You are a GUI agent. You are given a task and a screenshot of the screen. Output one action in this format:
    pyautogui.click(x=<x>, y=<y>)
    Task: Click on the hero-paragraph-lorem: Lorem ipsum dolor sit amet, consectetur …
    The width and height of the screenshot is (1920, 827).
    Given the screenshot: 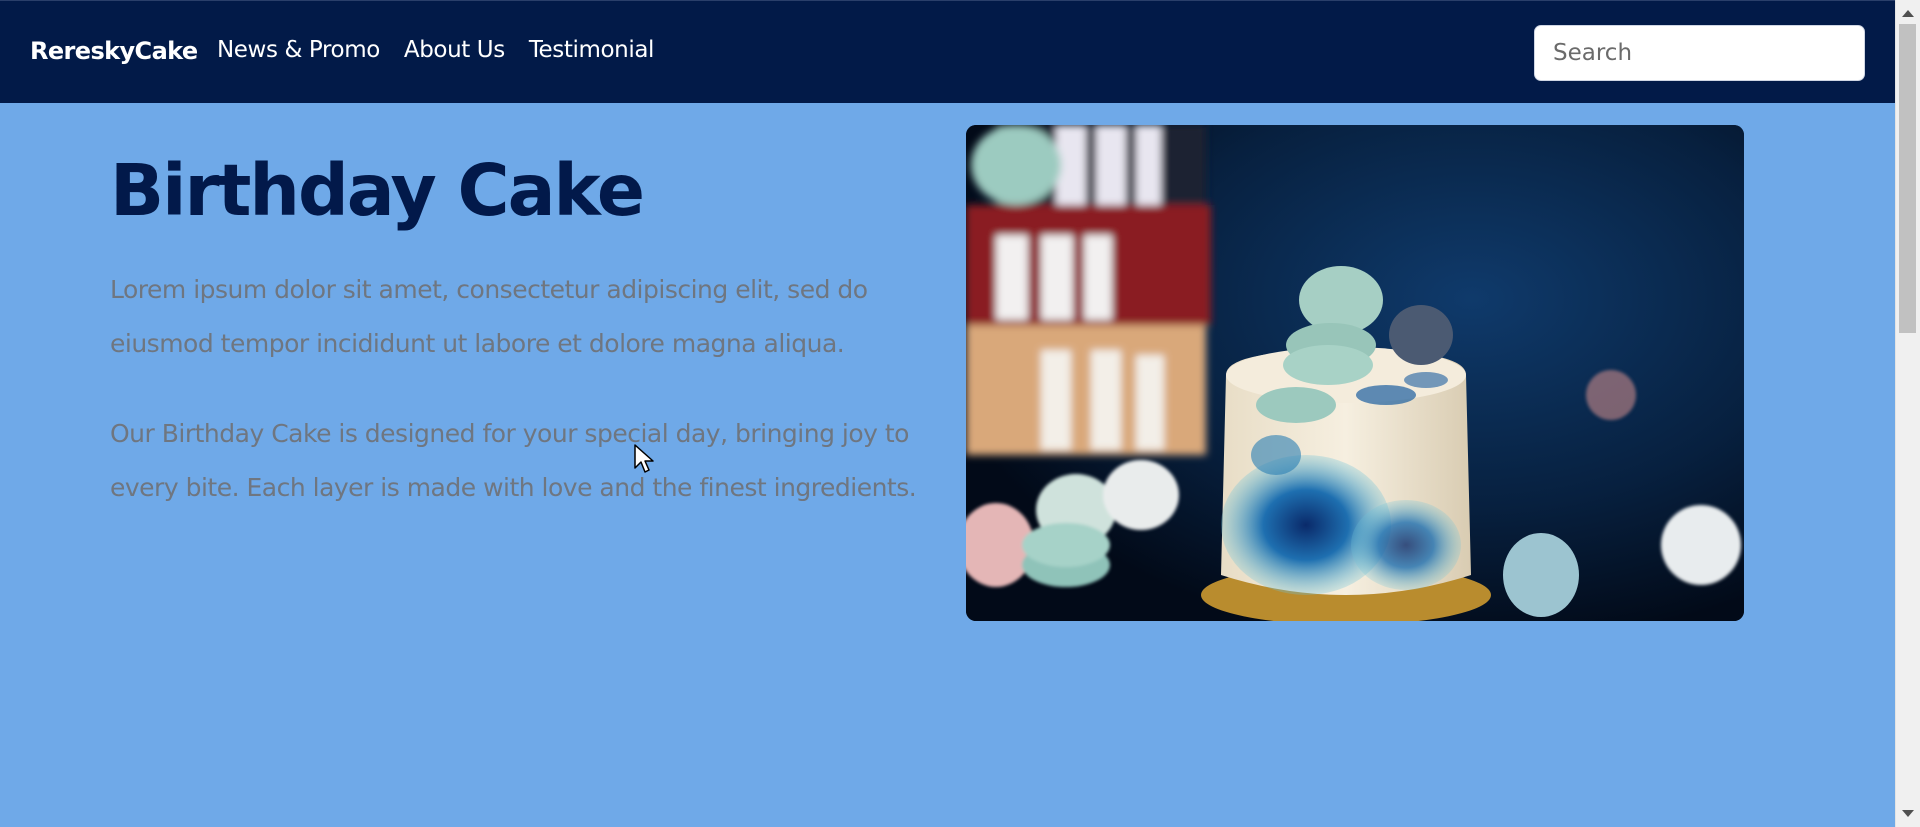 What is the action you would take?
    pyautogui.click(x=489, y=316)
    